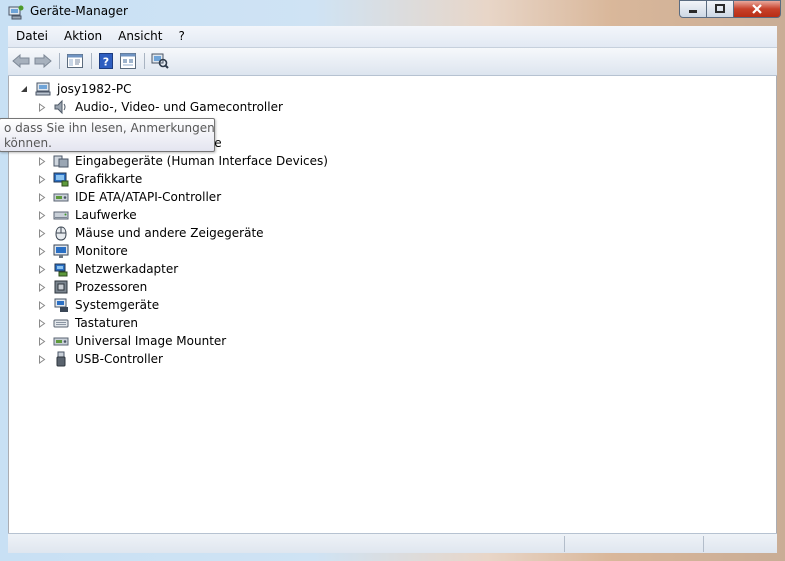 The width and height of the screenshot is (785, 561). What do you see at coordinates (101, 251) in the screenshot?
I see `tree-item-label: Monitore` at bounding box center [101, 251].